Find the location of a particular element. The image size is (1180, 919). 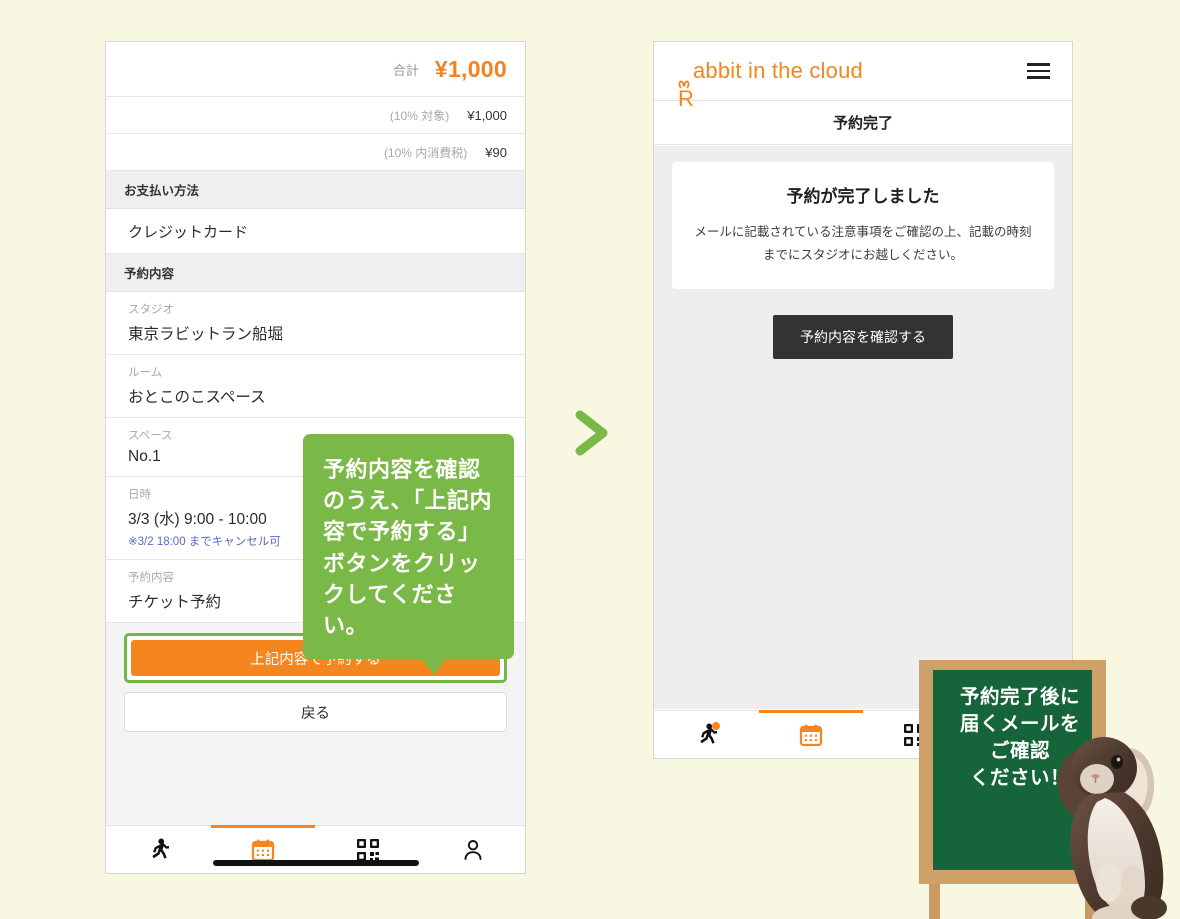

chalkboard-line-1: 予約完了後に is located at coordinates (1019, 697).